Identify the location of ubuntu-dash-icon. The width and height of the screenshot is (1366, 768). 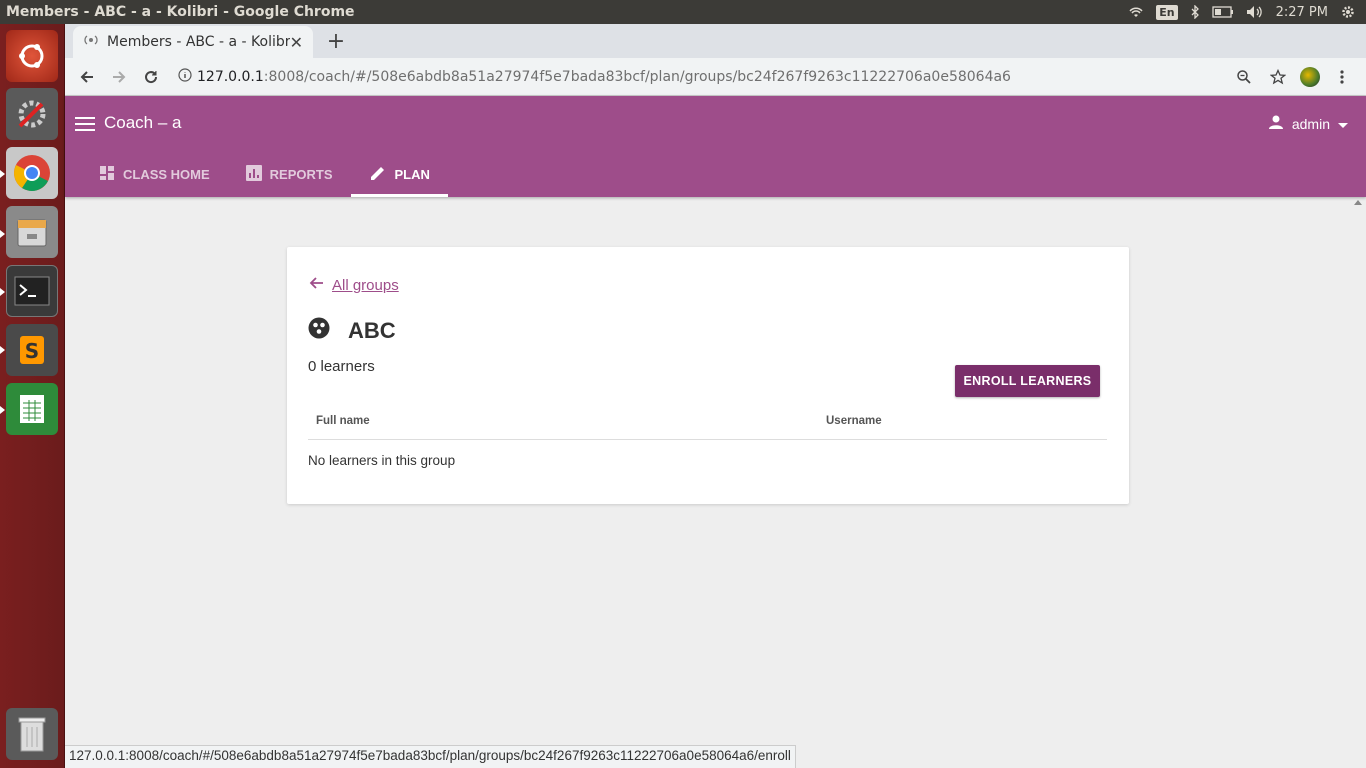
(32, 56).